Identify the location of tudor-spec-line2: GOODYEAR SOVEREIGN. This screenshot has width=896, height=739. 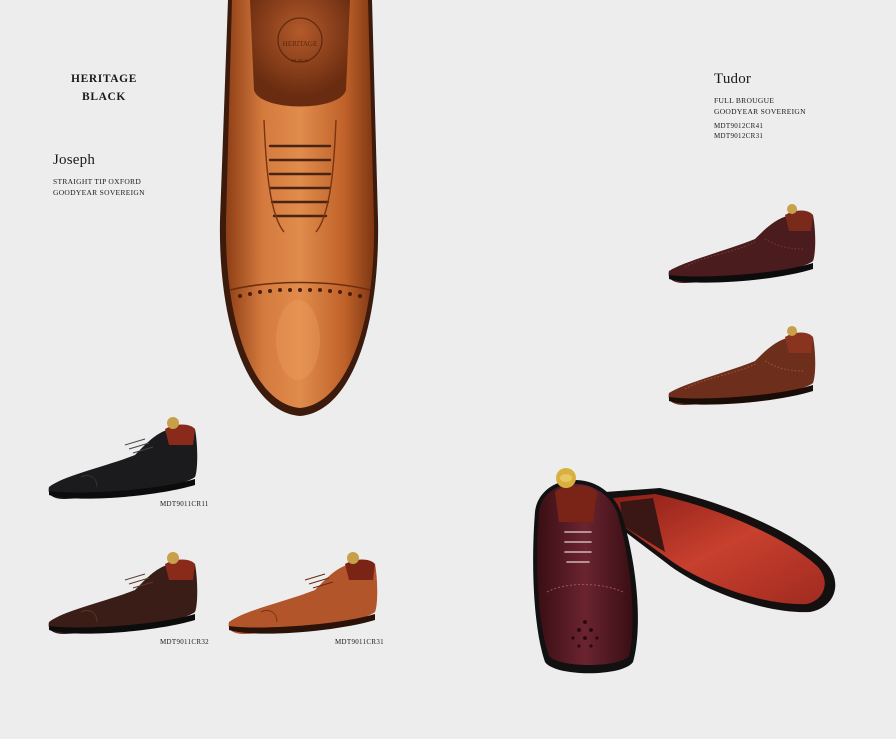
(760, 111).